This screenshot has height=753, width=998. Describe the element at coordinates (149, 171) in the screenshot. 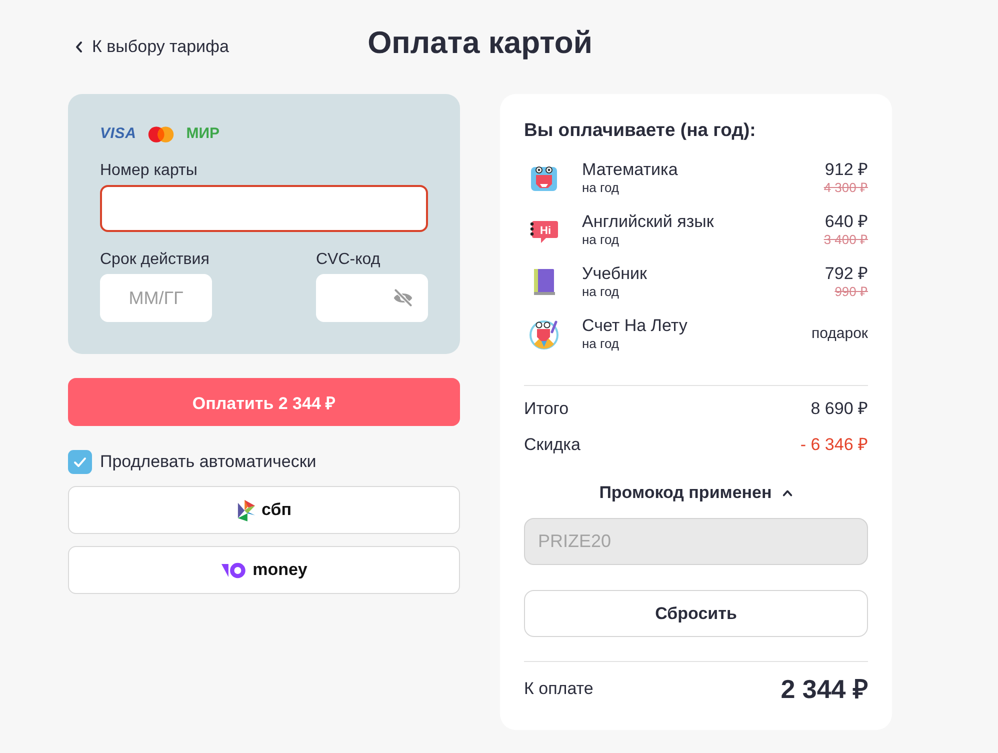

I see `field-label: Номер карты` at that location.